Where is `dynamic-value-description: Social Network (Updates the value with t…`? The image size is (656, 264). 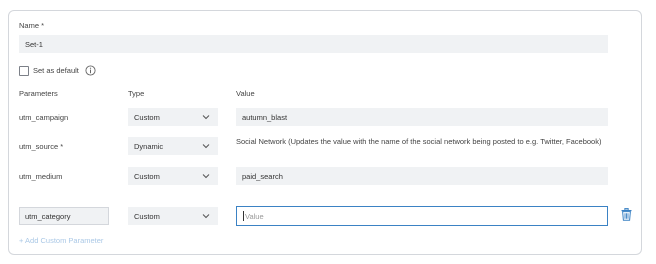
dynamic-value-description: Social Network (Updates the value with t… is located at coordinates (419, 141).